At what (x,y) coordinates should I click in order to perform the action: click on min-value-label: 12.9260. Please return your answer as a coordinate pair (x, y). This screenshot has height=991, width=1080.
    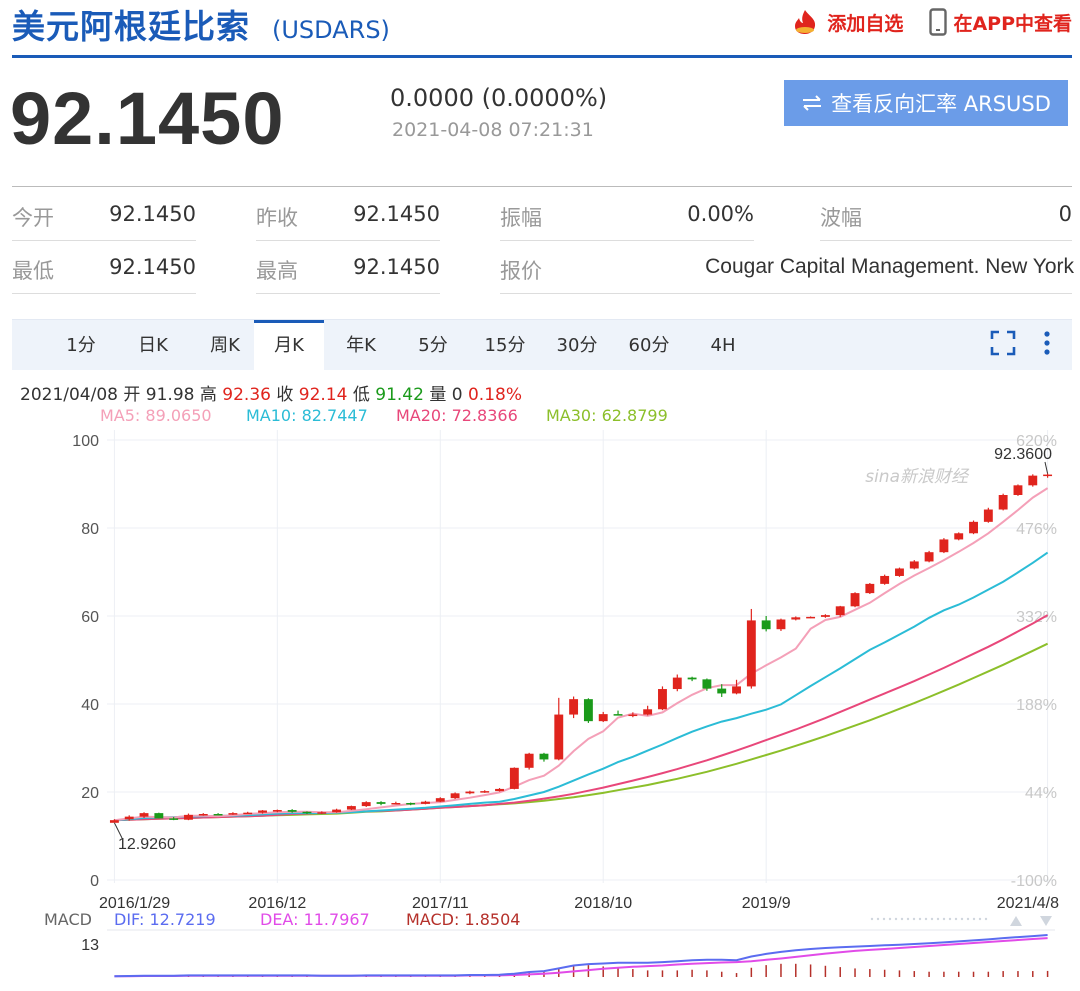
    Looking at the image, I should click on (147, 844).